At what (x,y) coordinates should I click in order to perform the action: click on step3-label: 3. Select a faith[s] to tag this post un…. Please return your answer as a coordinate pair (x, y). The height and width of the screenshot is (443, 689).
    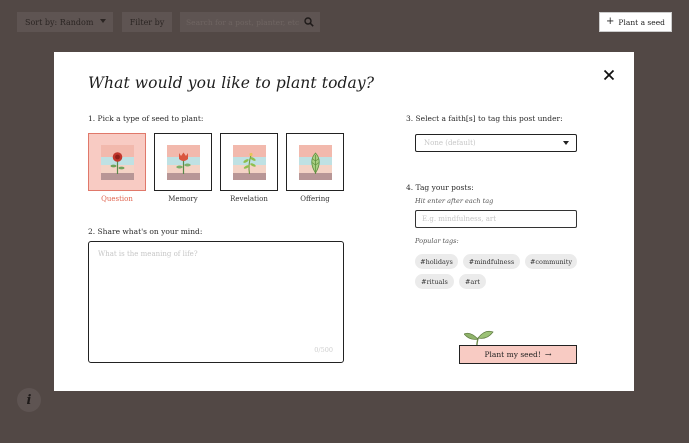
    Looking at the image, I should click on (484, 118).